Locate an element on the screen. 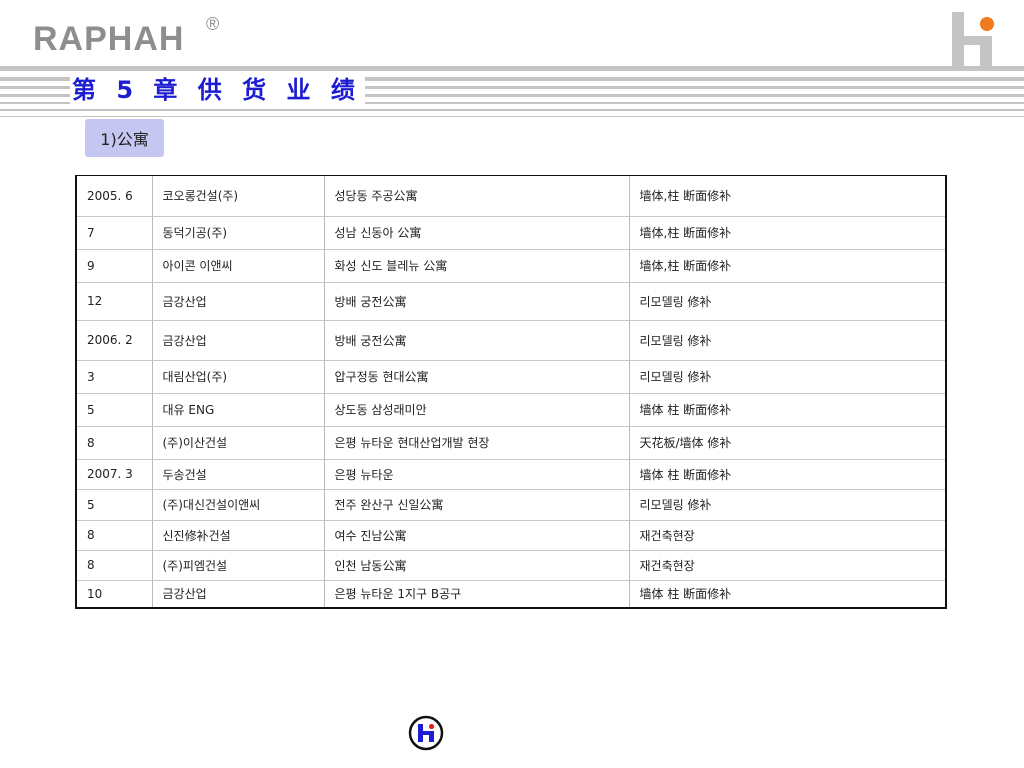 The height and width of the screenshot is (768, 1024). date-cell: 12 is located at coordinates (114, 301).